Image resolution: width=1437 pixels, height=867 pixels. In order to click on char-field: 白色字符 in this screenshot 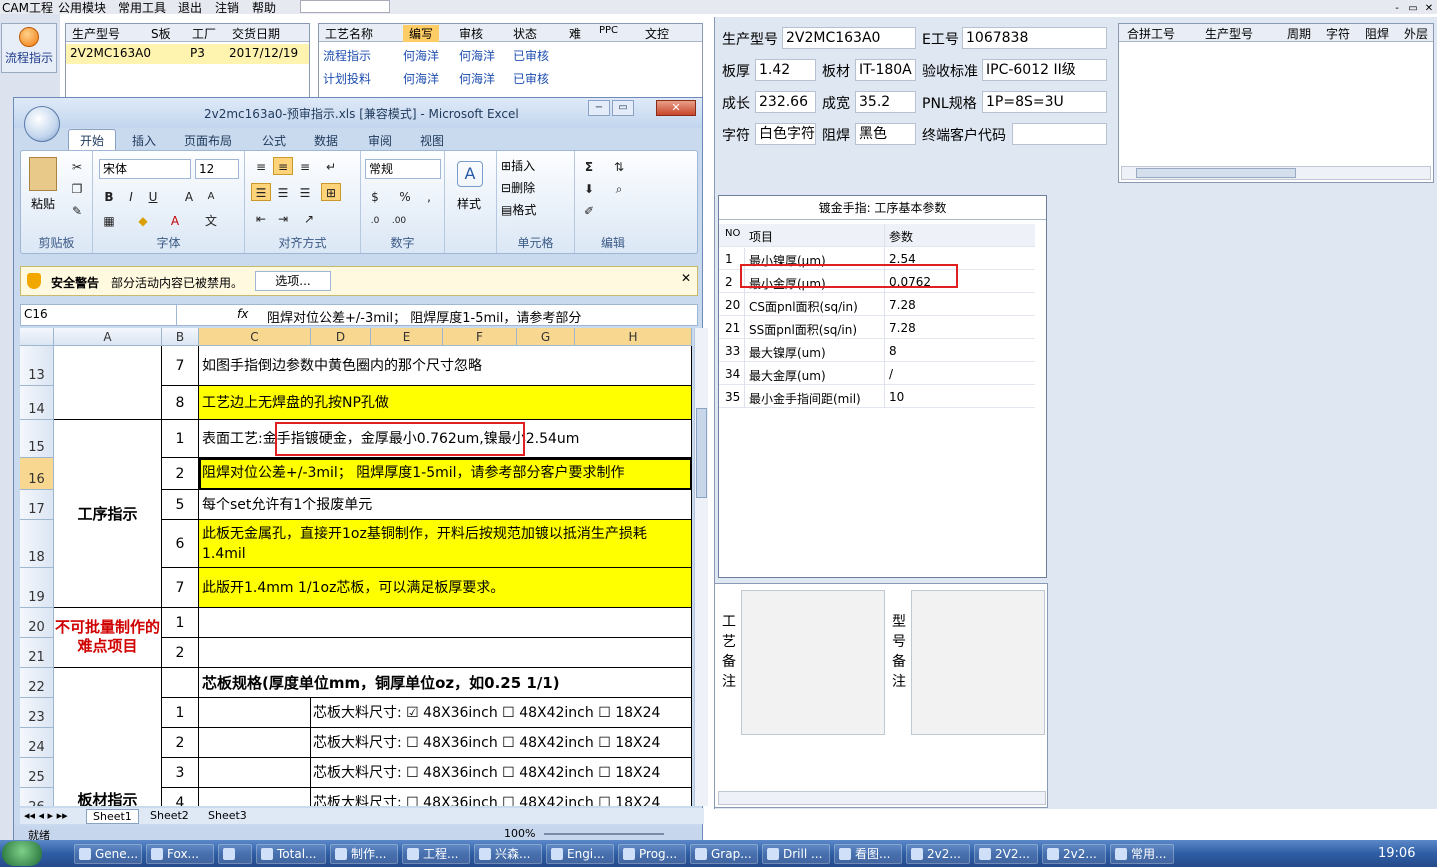, I will do `click(785, 134)`.